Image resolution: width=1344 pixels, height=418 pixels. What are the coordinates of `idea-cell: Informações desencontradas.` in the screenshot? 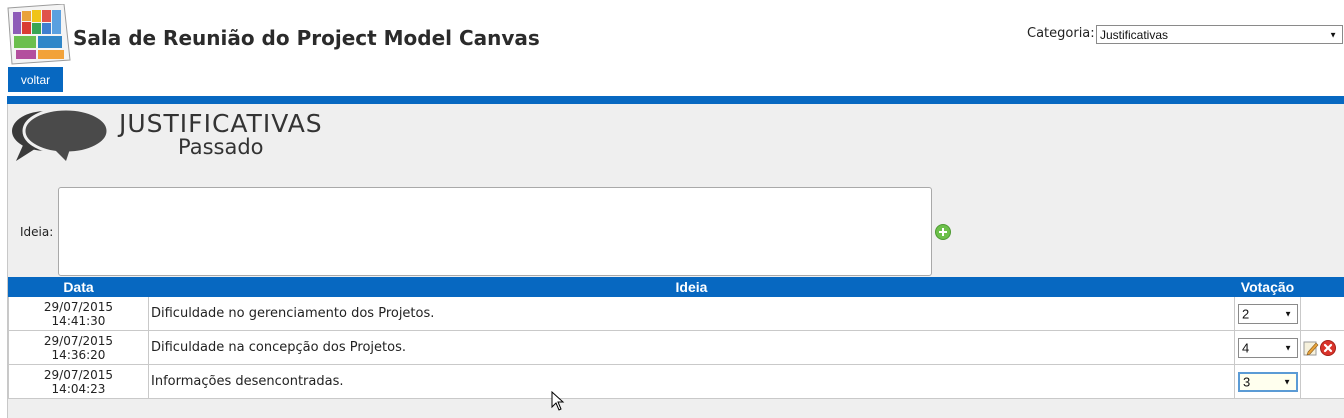 It's located at (691, 381).